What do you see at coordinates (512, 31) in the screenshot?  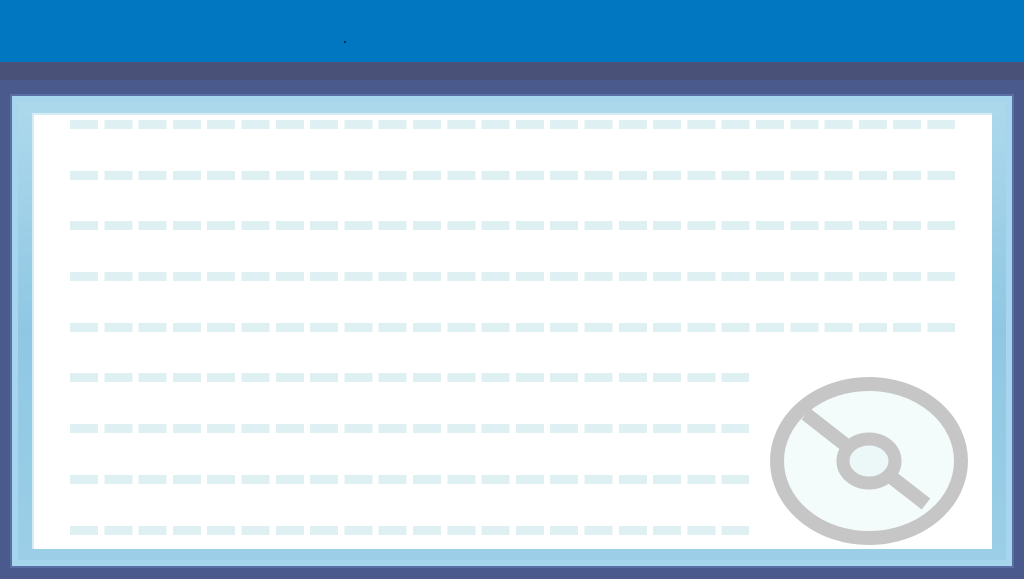 I see `top-bar` at bounding box center [512, 31].